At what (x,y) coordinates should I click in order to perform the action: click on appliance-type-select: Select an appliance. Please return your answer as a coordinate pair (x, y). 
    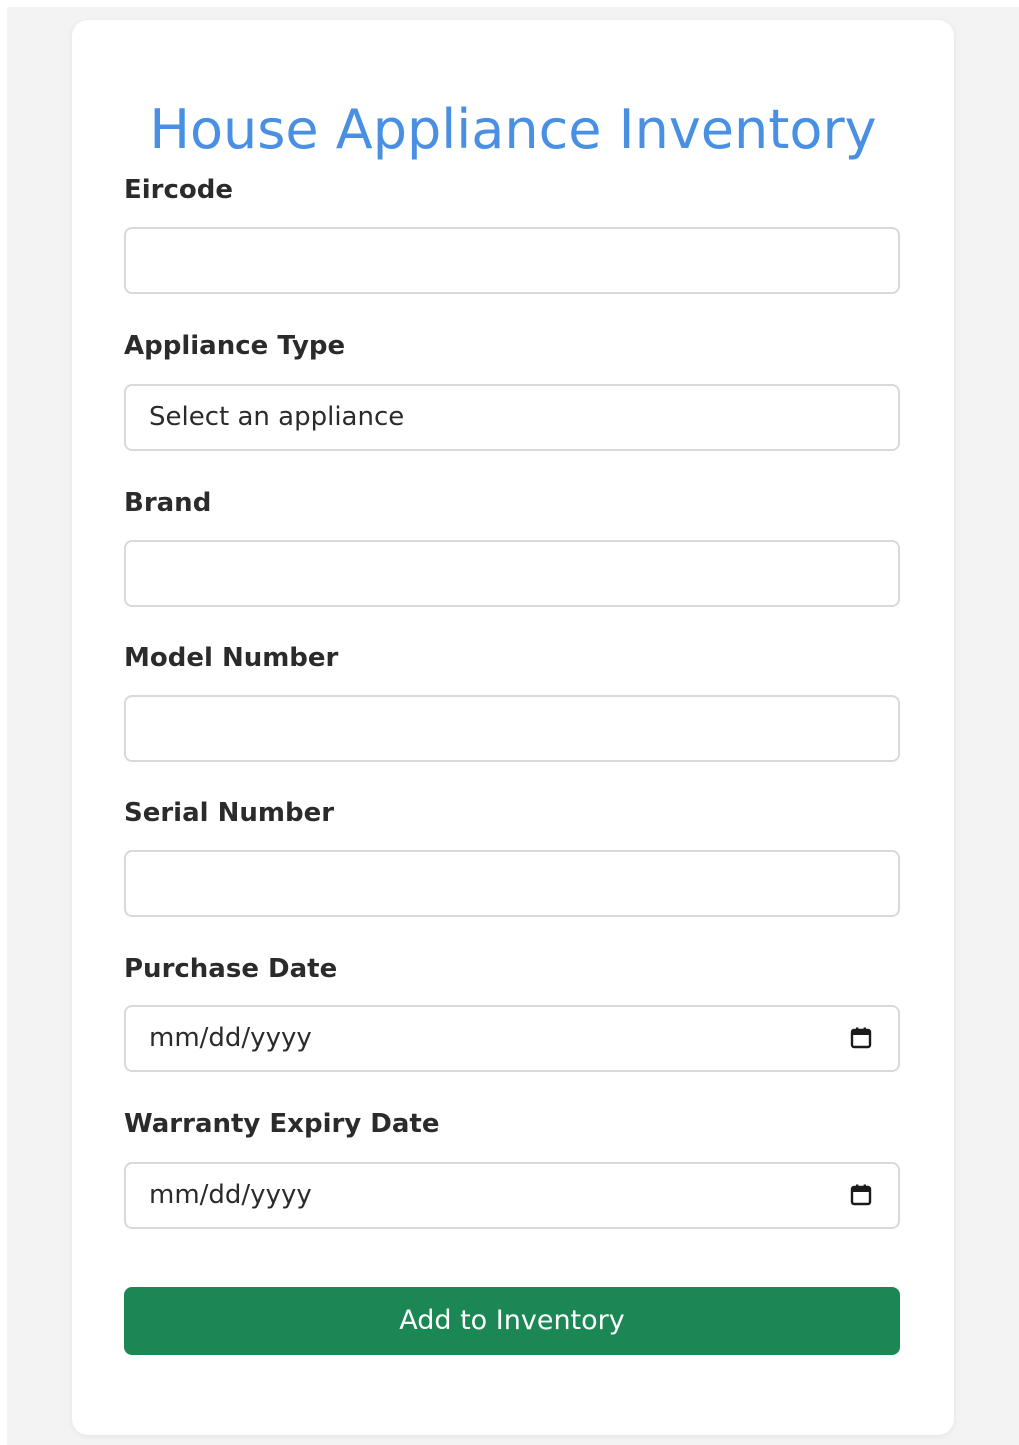
    Looking at the image, I should click on (512, 417).